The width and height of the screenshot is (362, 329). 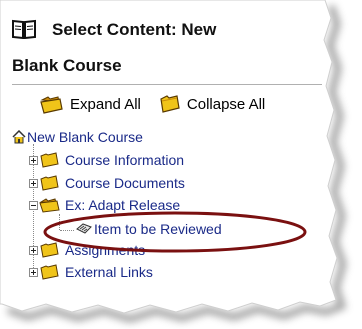 What do you see at coordinates (33, 205) in the screenshot?
I see `collapse-toggle` at bounding box center [33, 205].